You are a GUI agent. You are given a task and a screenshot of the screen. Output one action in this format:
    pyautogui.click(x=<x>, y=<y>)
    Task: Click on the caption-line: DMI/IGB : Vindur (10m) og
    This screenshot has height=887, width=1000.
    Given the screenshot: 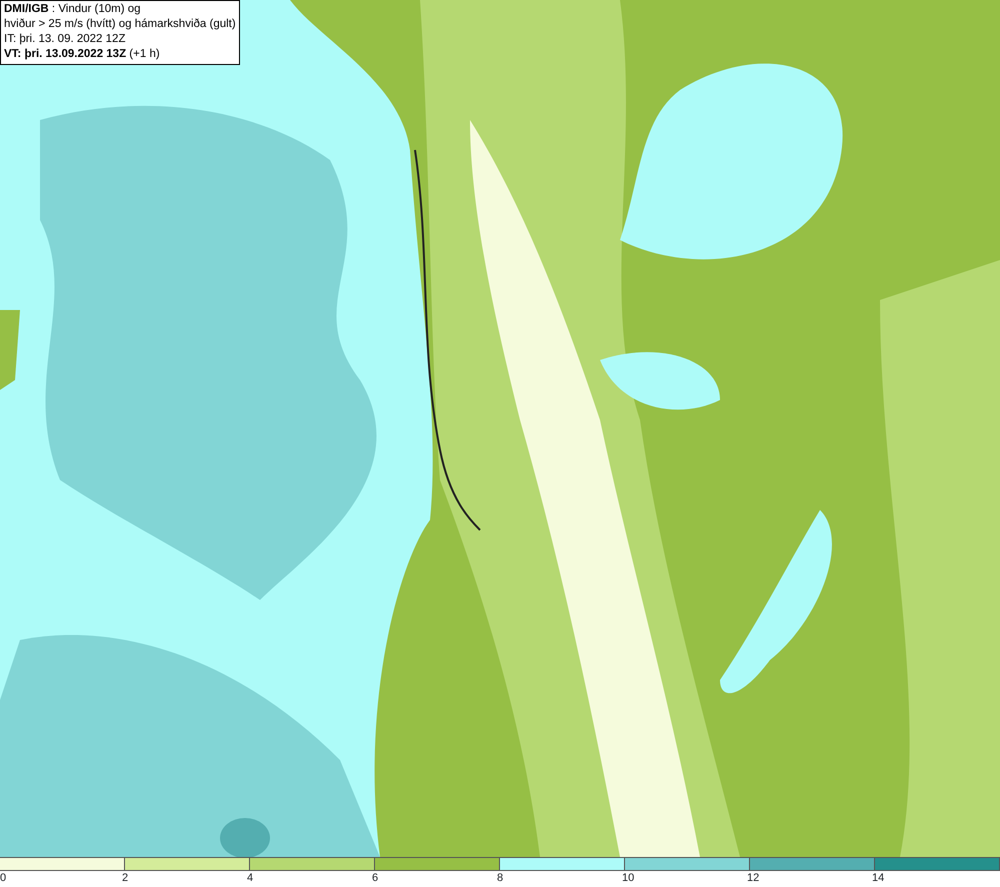 What is the action you would take?
    pyautogui.click(x=73, y=9)
    